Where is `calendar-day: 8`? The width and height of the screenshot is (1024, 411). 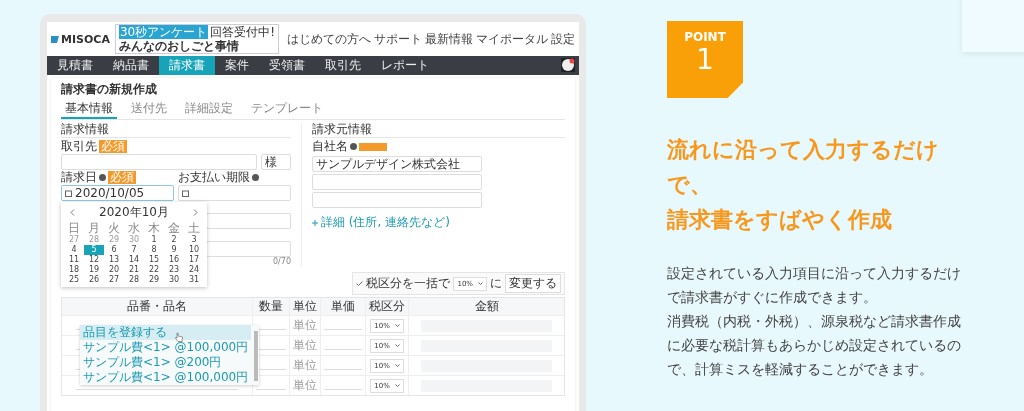
calendar-day: 8 is located at coordinates (154, 250).